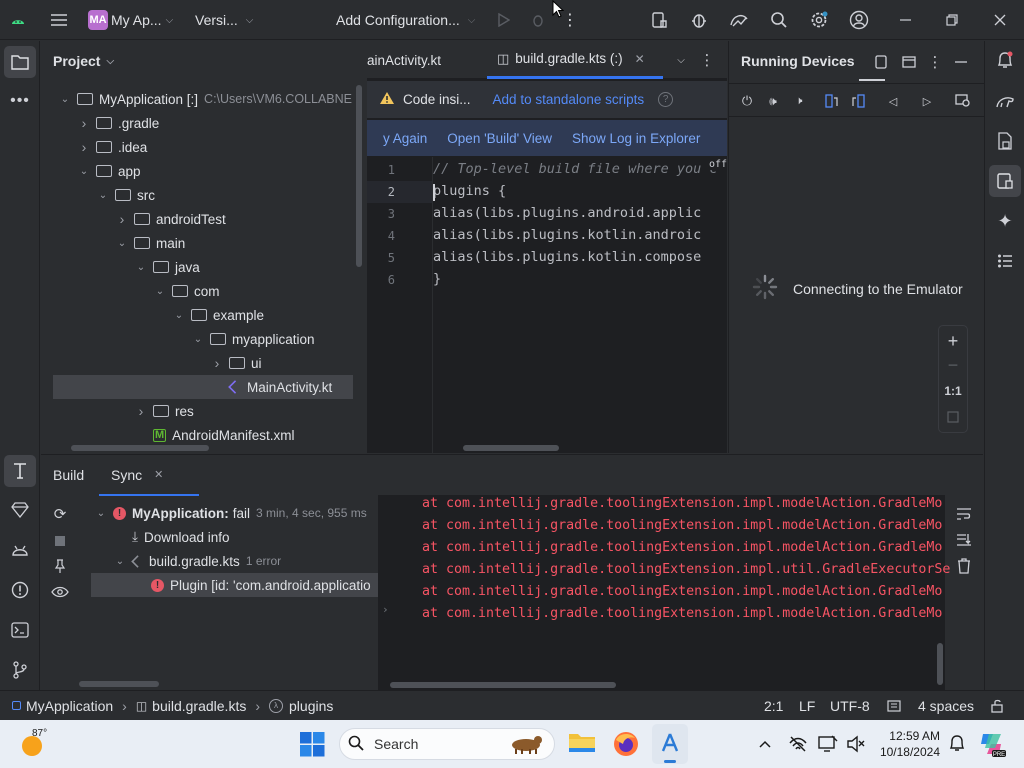 This screenshot has width=1024, height=768. What do you see at coordinates (1005, 61) in the screenshot?
I see `notifications-icon` at bounding box center [1005, 61].